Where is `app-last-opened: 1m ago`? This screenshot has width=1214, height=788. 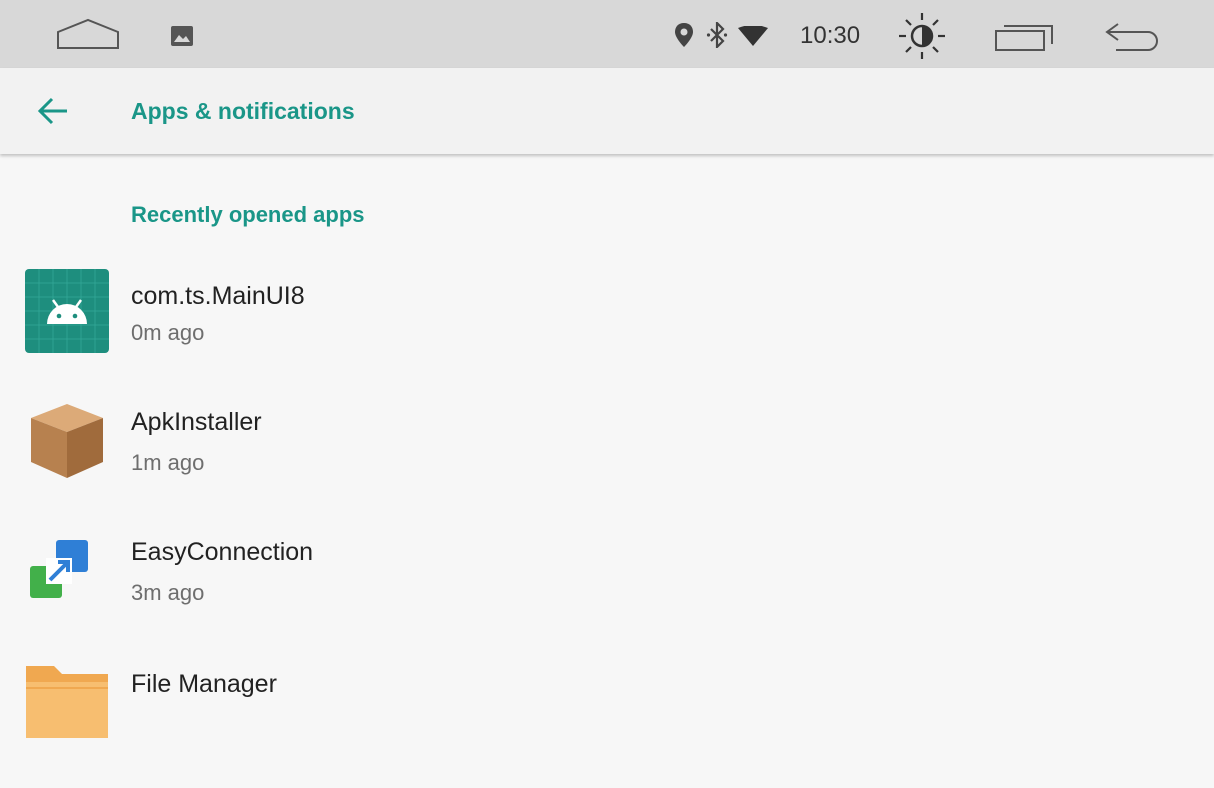
app-last-opened: 1m ago is located at coordinates (168, 462).